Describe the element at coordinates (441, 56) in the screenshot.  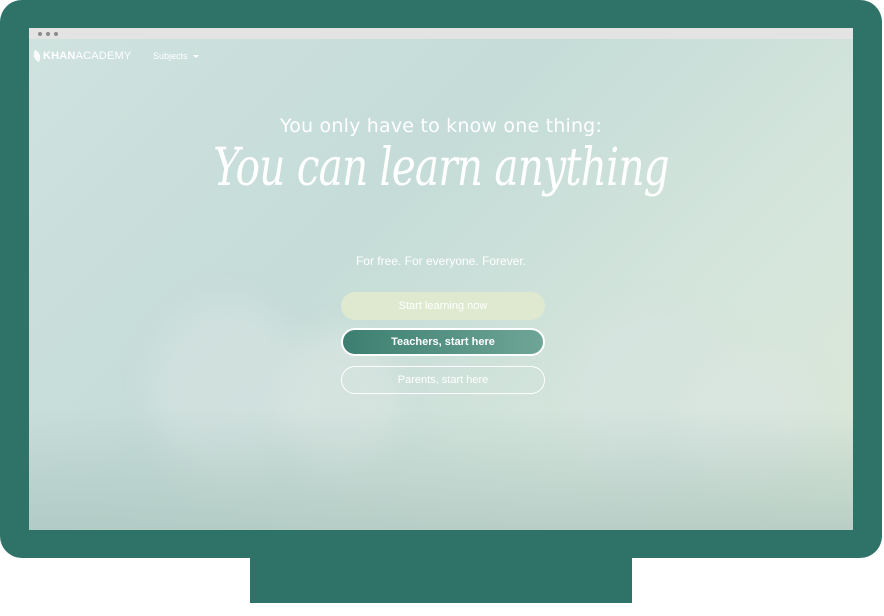
I see `top-nav: KHAN ACADEMY Subjects` at that location.